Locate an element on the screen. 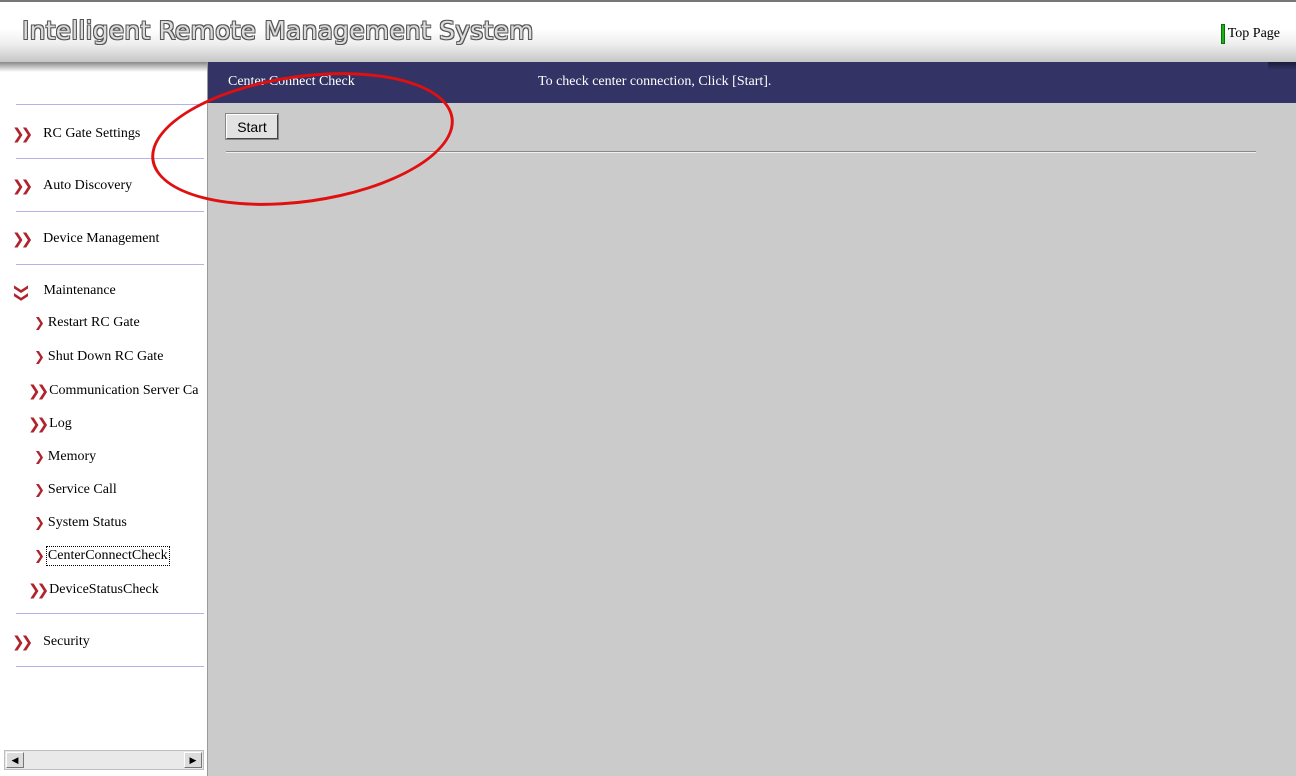  sidebar-item-label: Shut Down RC Gate is located at coordinates (105, 356).